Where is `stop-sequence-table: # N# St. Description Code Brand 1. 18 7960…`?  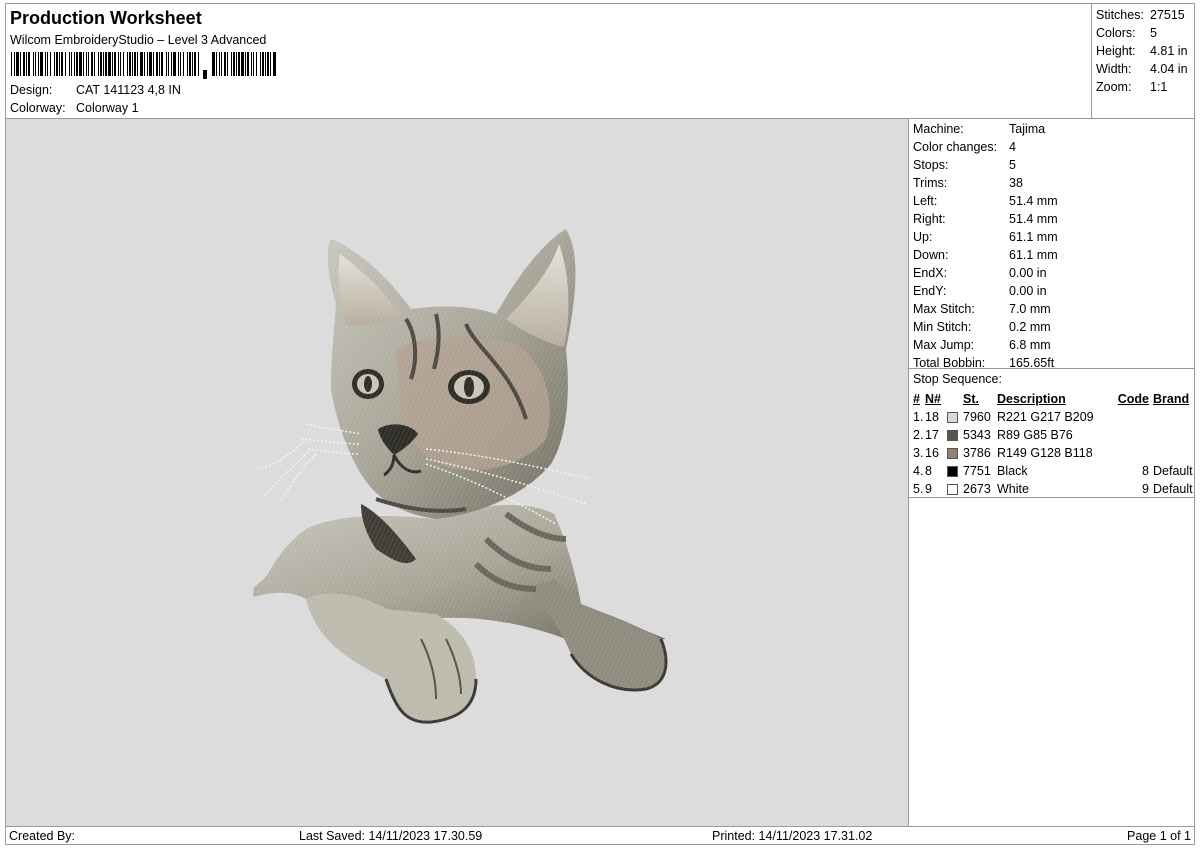
stop-sequence-table: # N# St. Description Code Brand 1. 18 7960… is located at coordinates (1051, 444).